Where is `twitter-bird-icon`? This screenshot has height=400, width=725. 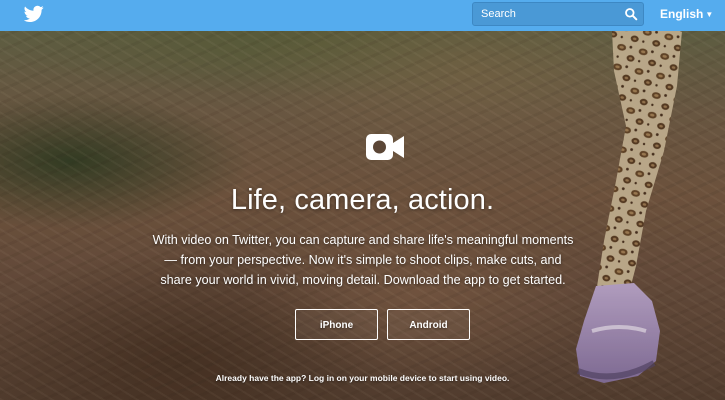 twitter-bird-icon is located at coordinates (34, 14).